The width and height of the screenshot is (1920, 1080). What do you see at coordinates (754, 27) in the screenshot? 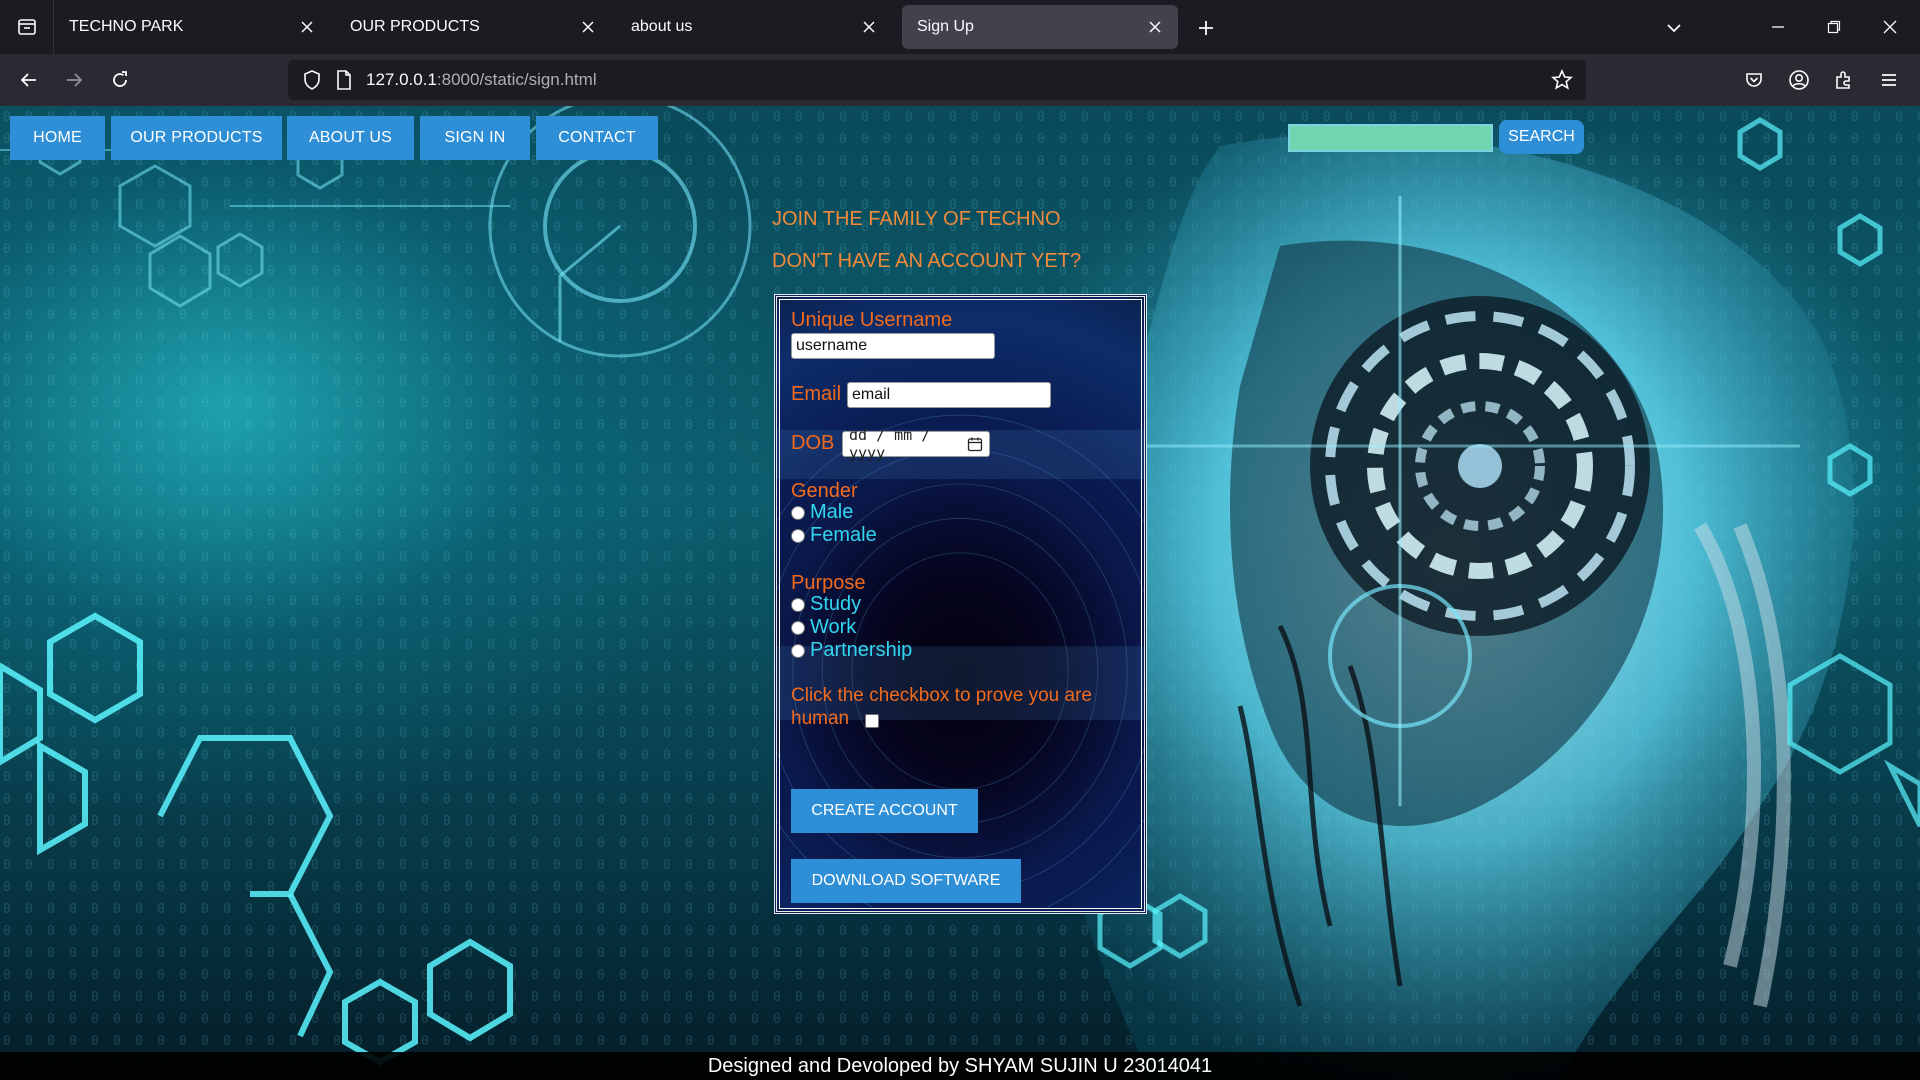
I see `tab-about-us: about us` at bounding box center [754, 27].